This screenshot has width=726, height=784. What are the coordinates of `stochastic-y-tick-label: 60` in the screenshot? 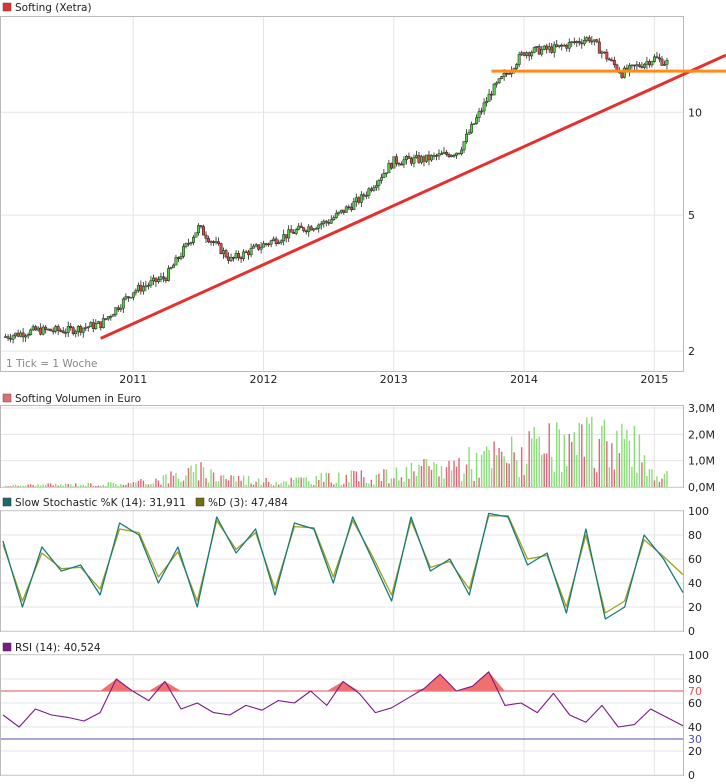 It's located at (695, 559).